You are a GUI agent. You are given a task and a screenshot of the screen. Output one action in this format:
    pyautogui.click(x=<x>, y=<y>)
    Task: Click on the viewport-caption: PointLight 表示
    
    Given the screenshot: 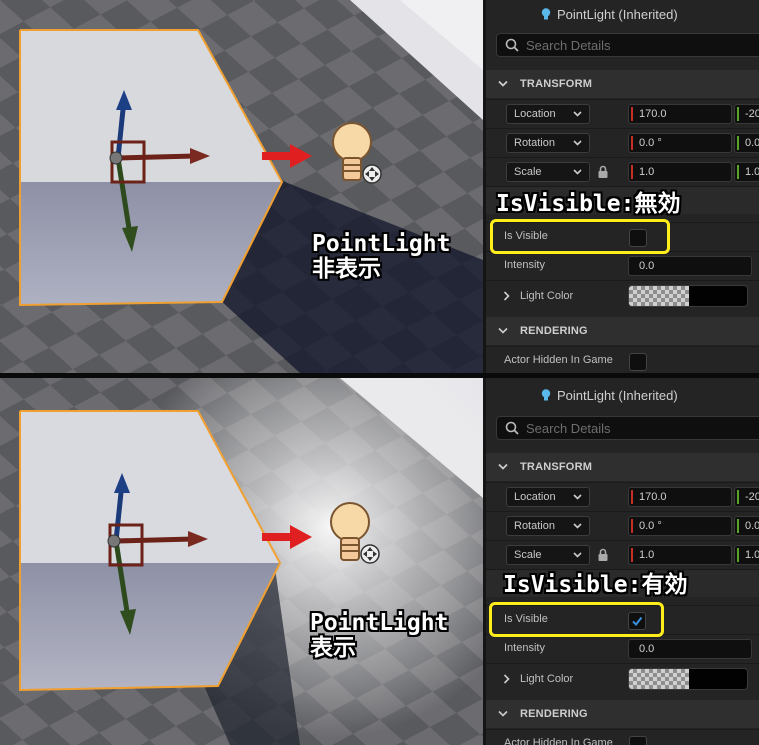 What is the action you would take?
    pyautogui.click(x=379, y=636)
    